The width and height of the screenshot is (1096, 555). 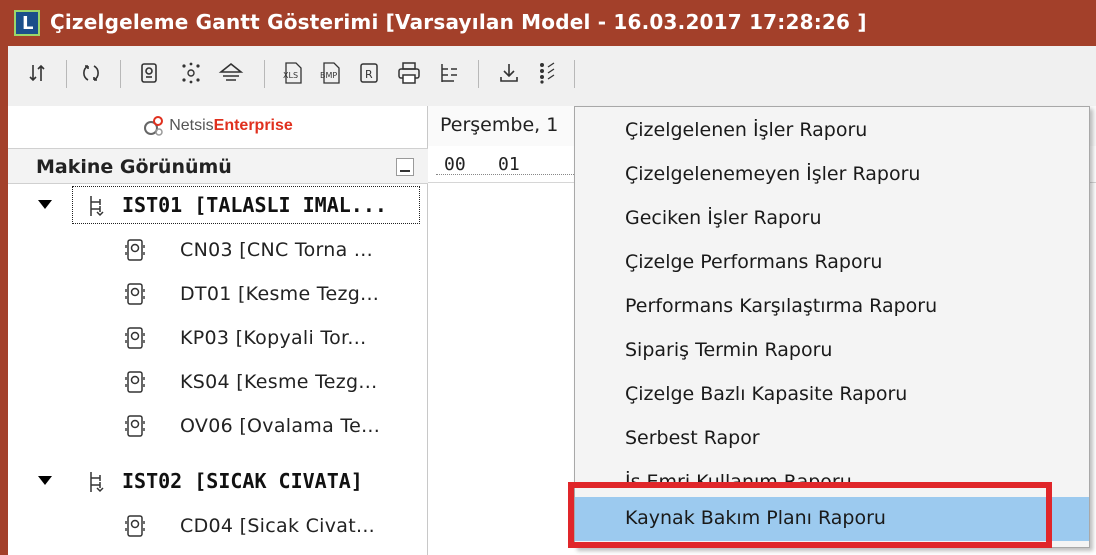 I want to click on menu-item-order-deadline-report: Sipariş Termin Raporu, so click(x=832, y=351).